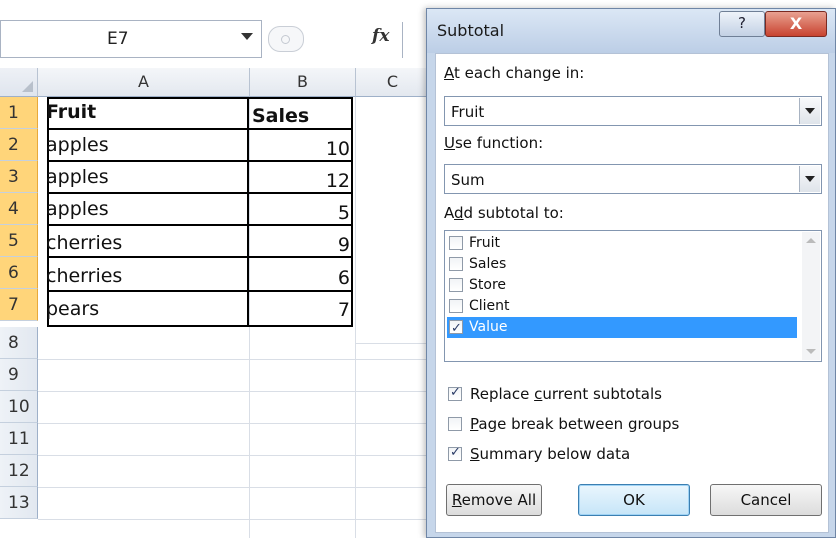 Image resolution: width=836 pixels, height=538 pixels. Describe the element at coordinates (303, 82) in the screenshot. I see `column-header-b: B` at that location.